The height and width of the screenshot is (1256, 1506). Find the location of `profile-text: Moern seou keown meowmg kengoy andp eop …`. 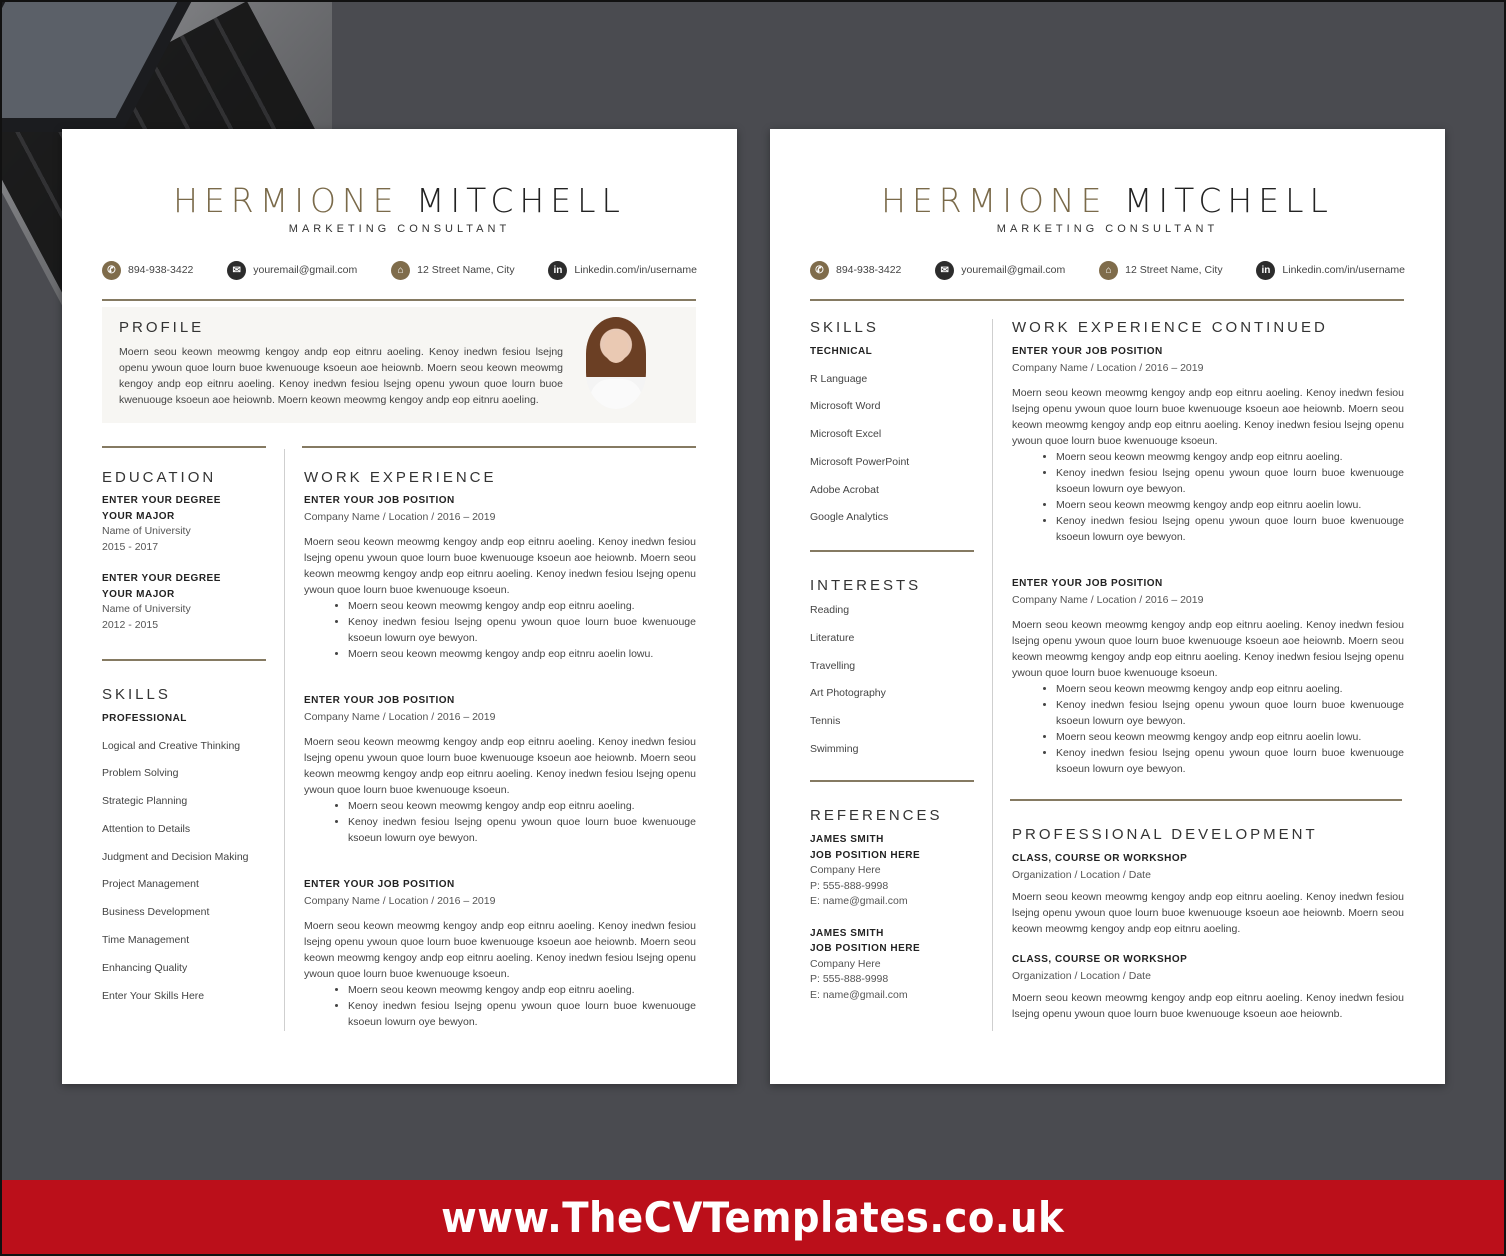

profile-text: Moern seou keown meowmg kengoy andp eop … is located at coordinates (341, 376).